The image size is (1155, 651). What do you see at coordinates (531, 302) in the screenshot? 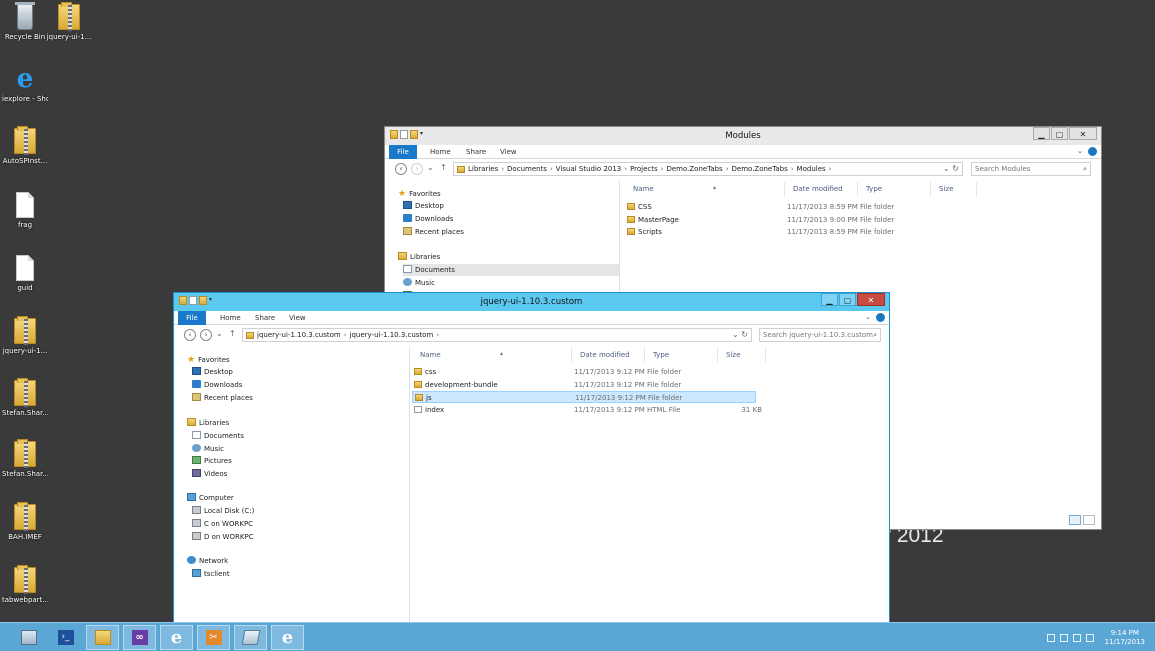
I see `title-bar: ▾ jquery-ui-1.10.3.custom ▁ ▢ ✕` at bounding box center [531, 302].